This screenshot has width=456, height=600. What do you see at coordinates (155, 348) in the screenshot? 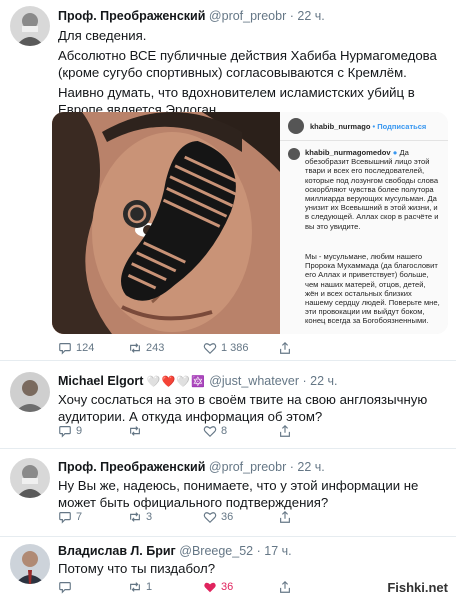
I see `retweet-count: 243` at bounding box center [155, 348].